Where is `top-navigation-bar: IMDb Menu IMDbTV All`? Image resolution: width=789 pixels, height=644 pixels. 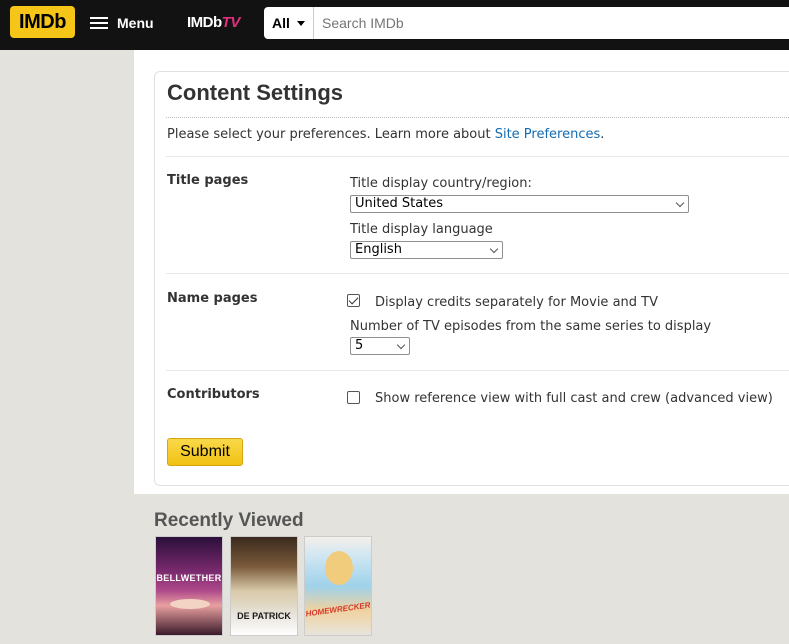
top-navigation-bar: IMDb Menu IMDbTV All is located at coordinates (394, 25).